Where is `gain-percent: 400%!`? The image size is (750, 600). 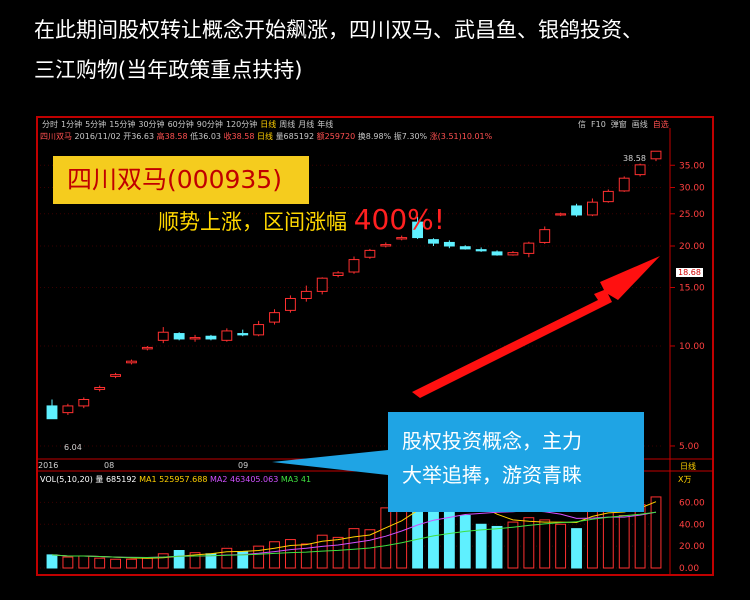 gain-percent: 400%! is located at coordinates (399, 219).